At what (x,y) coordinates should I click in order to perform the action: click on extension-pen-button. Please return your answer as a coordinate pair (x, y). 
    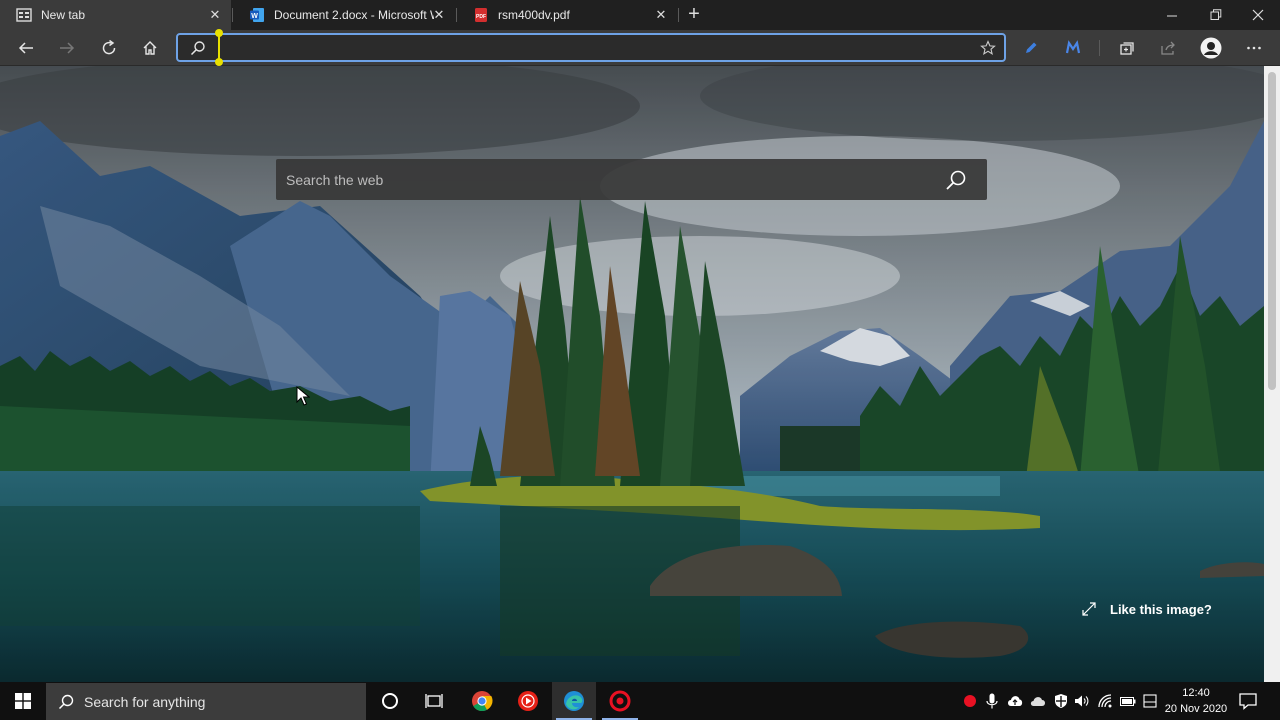
    Looking at the image, I should click on (1031, 48).